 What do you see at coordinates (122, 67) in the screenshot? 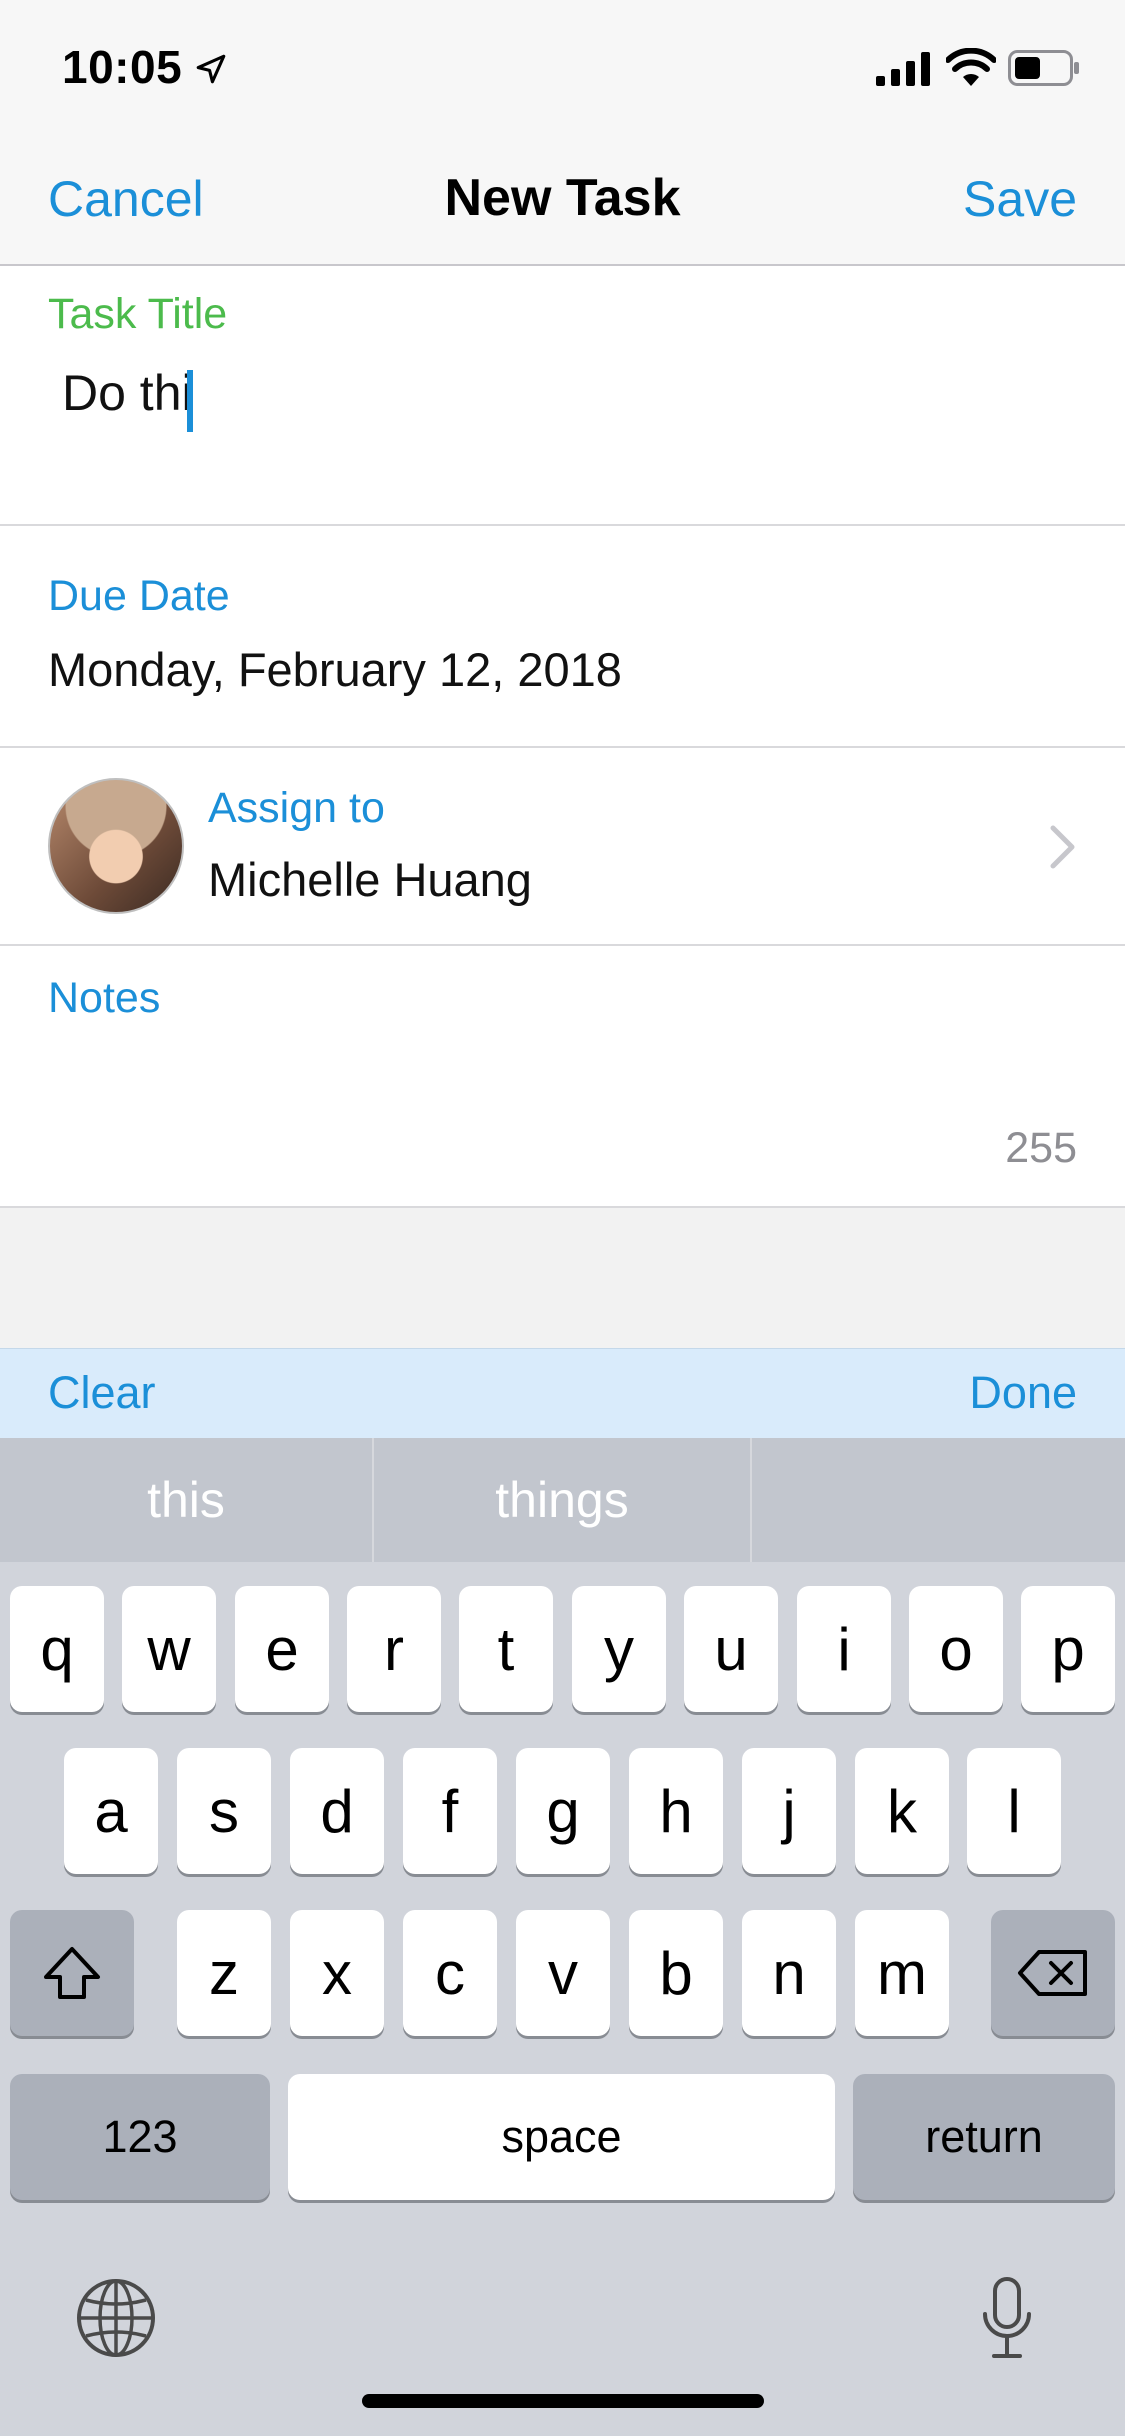
I see `status-time: 10:05` at bounding box center [122, 67].